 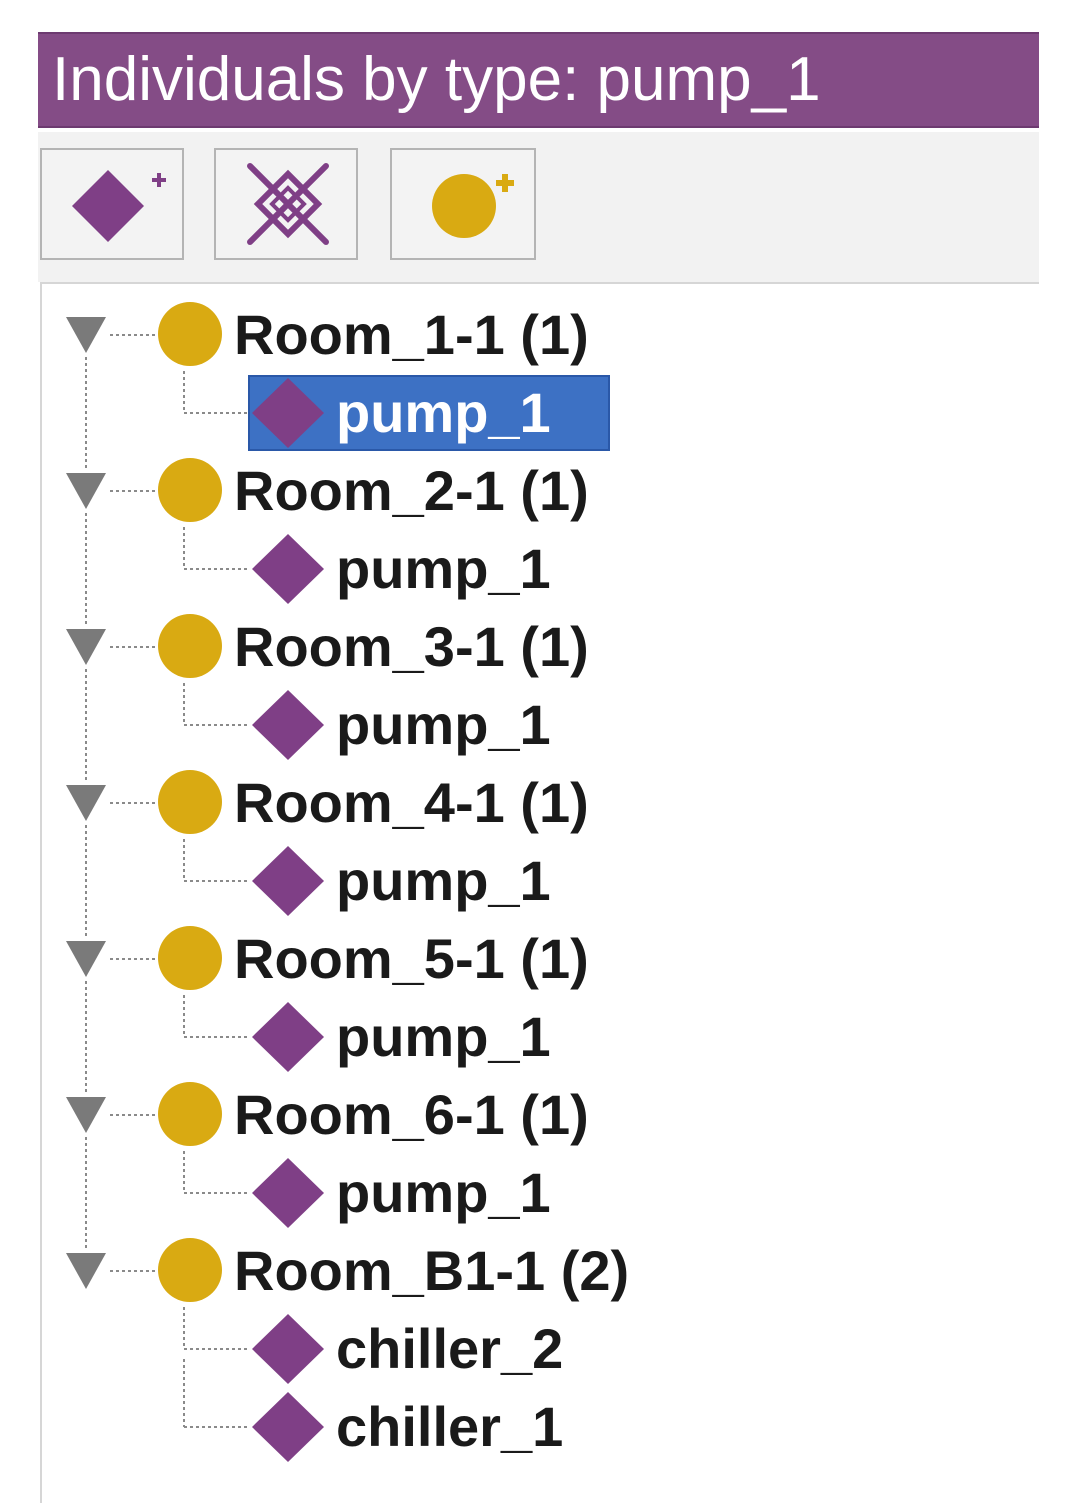 What do you see at coordinates (450, 1426) in the screenshot?
I see `individual-node-label: chiller_1` at bounding box center [450, 1426].